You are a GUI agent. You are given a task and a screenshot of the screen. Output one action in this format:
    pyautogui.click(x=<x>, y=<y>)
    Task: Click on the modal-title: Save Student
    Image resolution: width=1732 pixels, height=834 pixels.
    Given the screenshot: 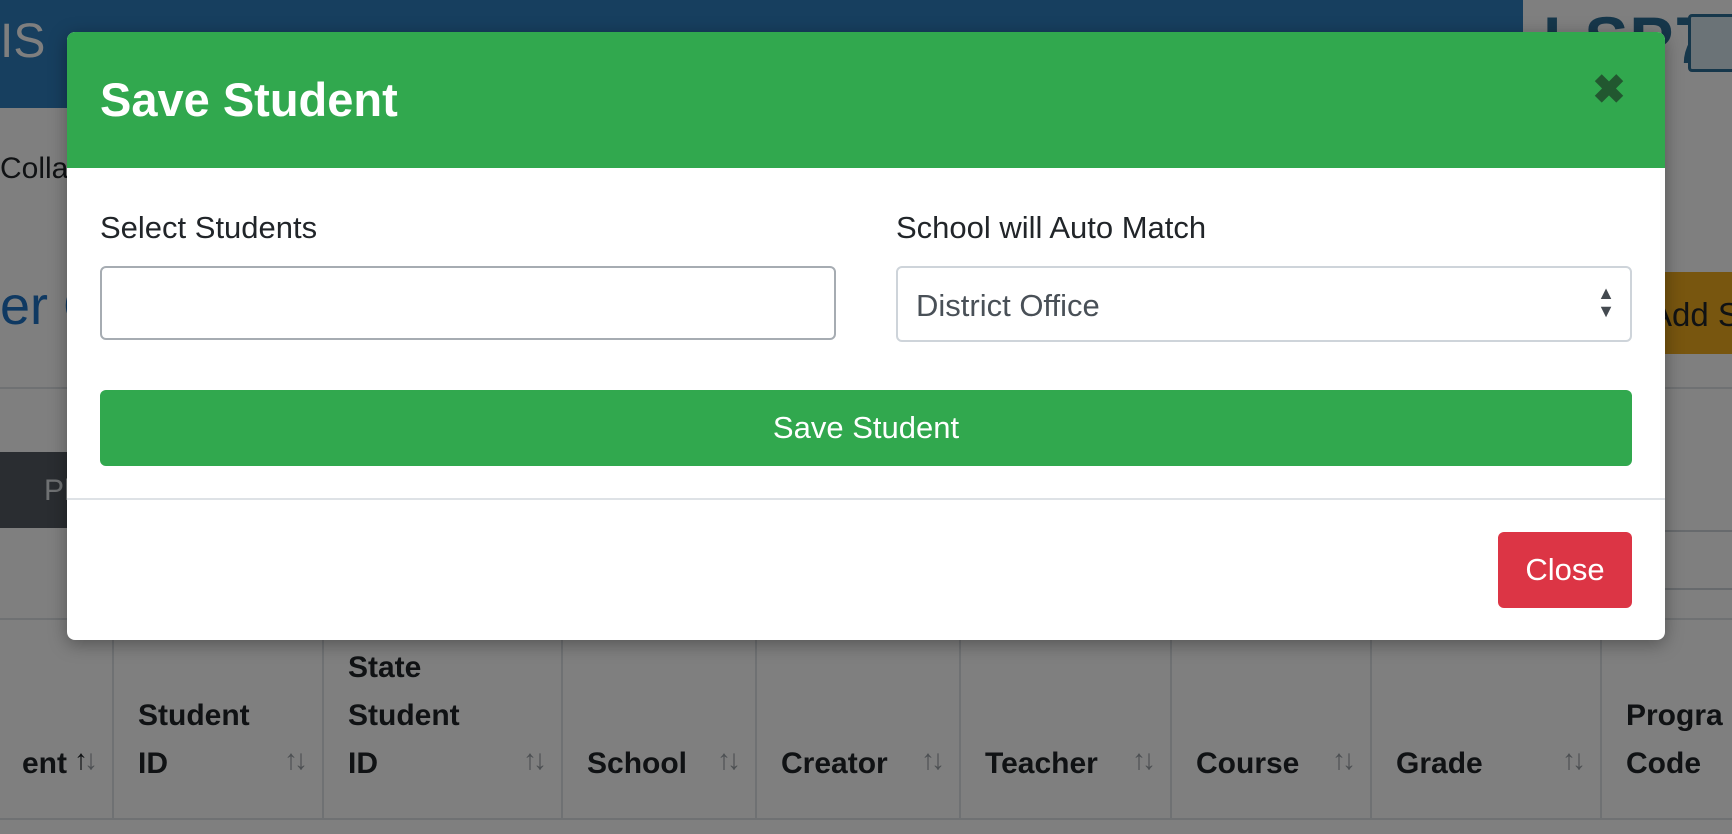 What is the action you would take?
    pyautogui.click(x=249, y=99)
    